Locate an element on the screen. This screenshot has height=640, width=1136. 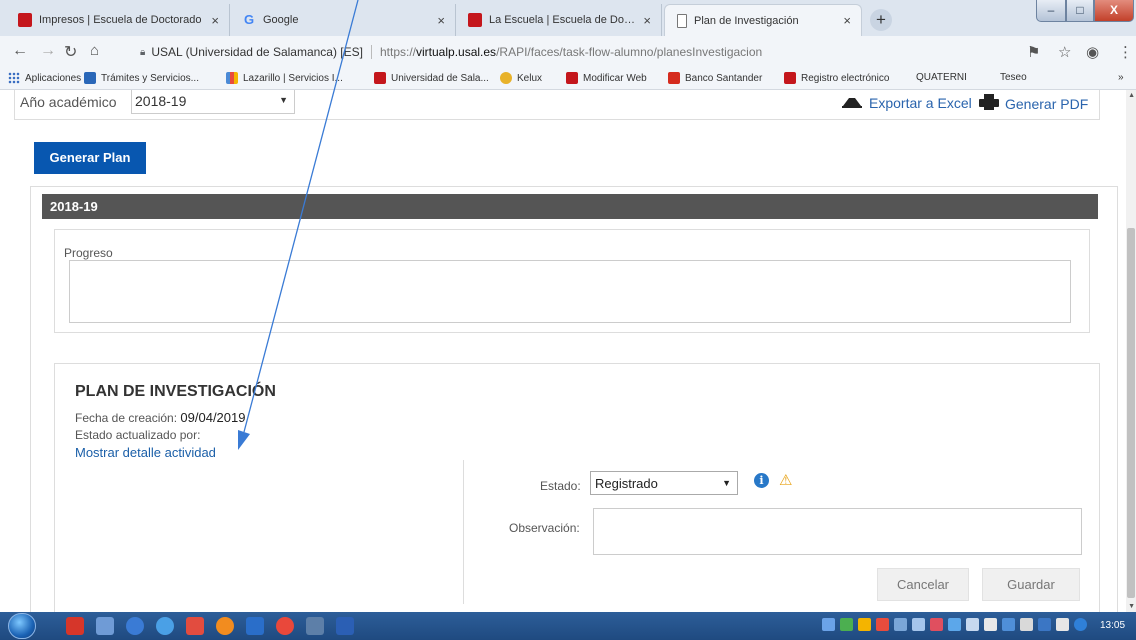
observation-textarea is located at coordinates (837, 531).